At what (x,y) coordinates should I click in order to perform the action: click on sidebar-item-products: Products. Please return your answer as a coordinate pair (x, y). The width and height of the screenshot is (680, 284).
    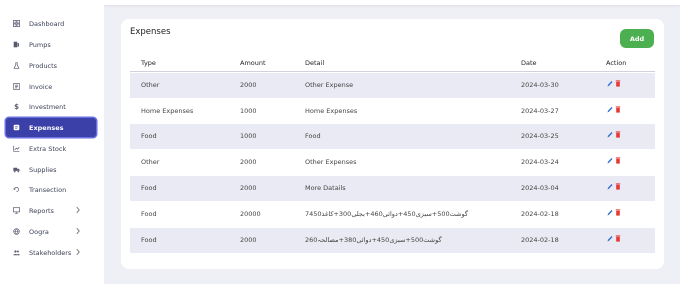
    Looking at the image, I should click on (51, 65).